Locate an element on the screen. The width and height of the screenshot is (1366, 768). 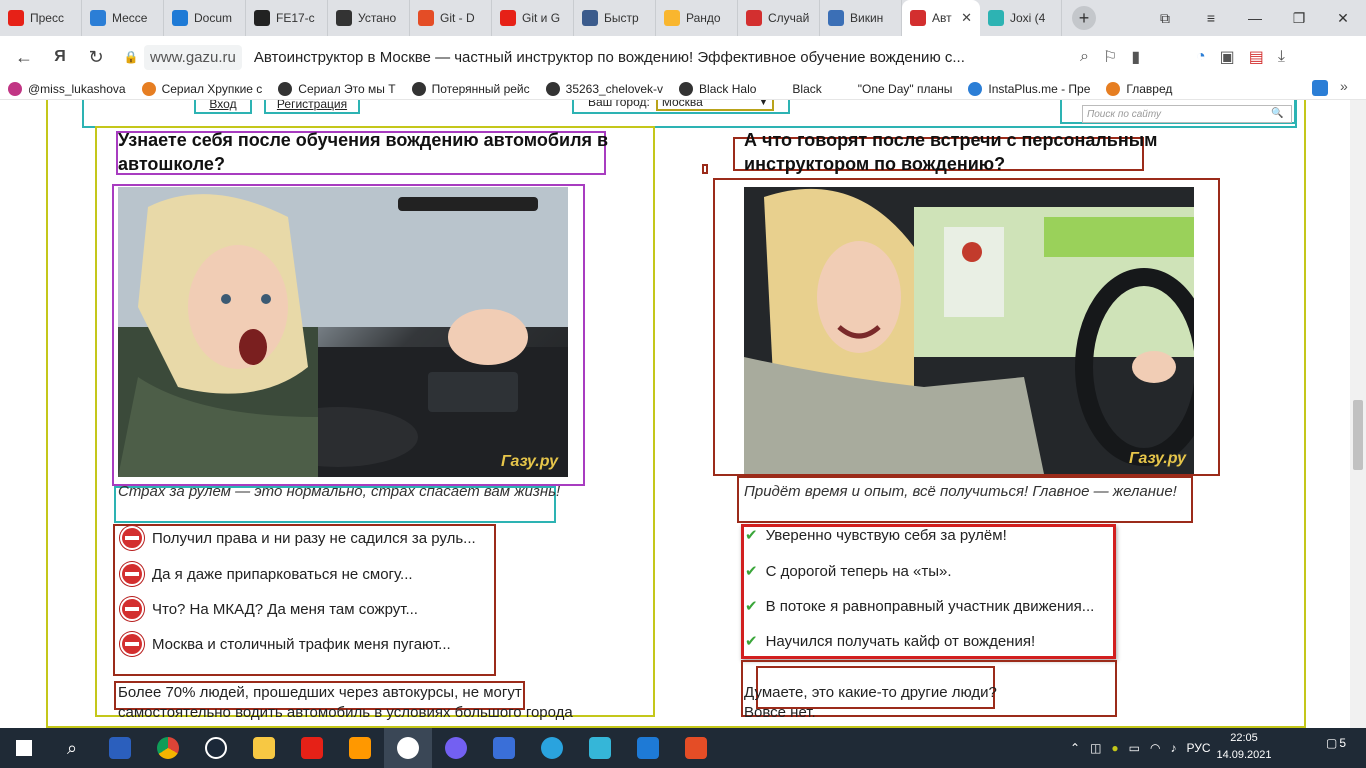
page-scrollbar is located at coordinates (1358, 414).